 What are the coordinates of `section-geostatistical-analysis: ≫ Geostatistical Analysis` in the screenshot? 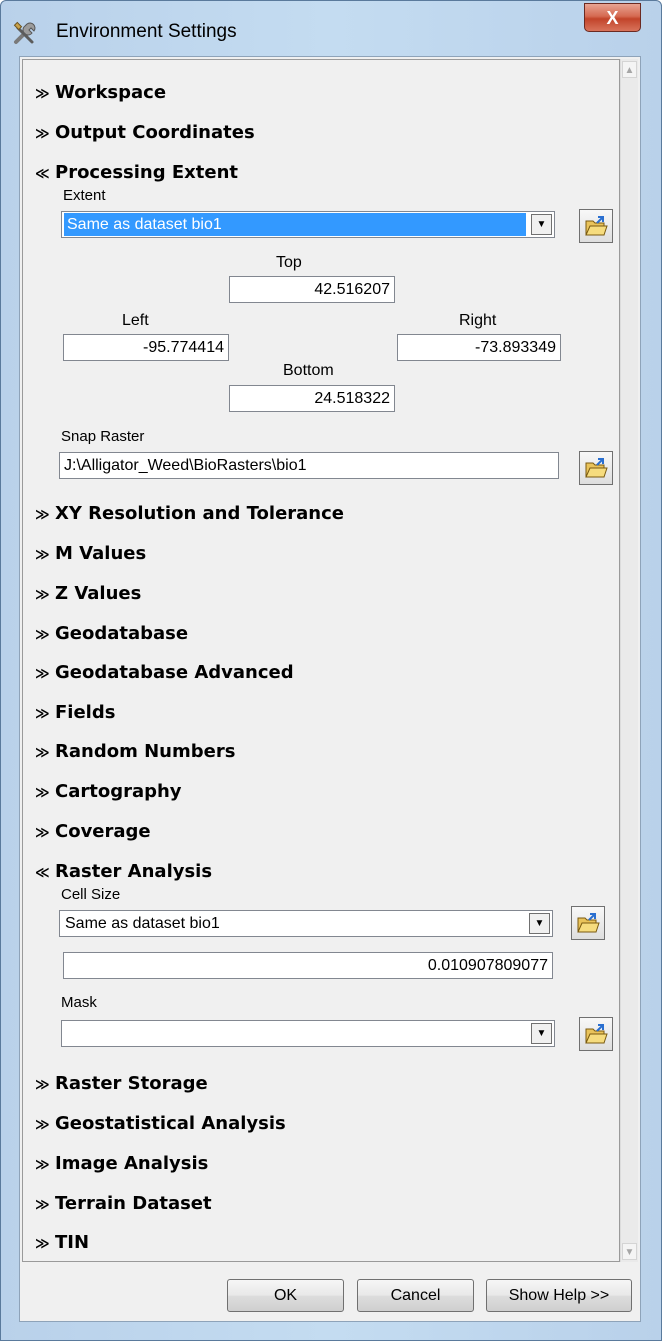 It's located at (160, 1123).